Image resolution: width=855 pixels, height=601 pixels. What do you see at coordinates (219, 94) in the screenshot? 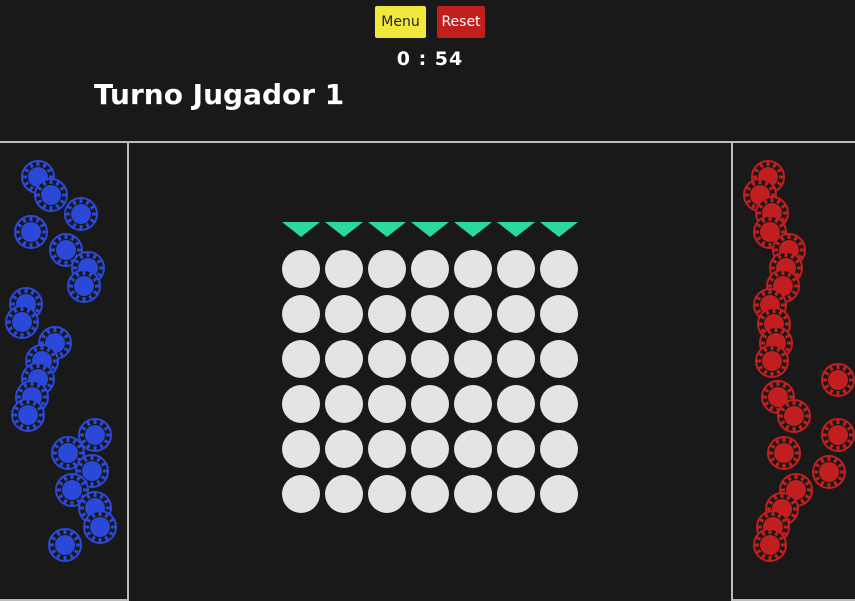
I see `turn-indicator: Turno Jugador 1` at bounding box center [219, 94].